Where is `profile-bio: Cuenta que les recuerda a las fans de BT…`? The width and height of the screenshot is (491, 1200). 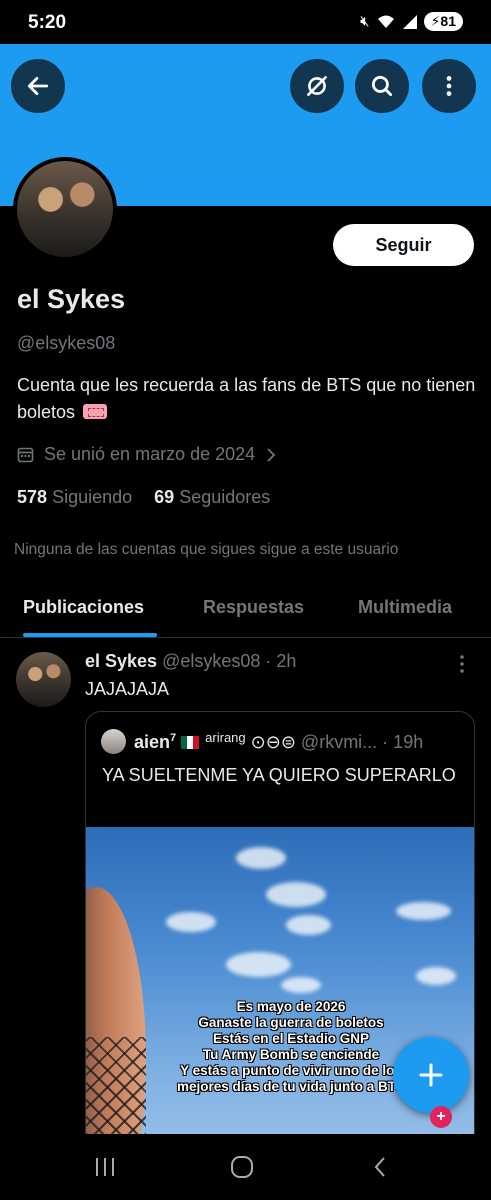 profile-bio: Cuenta que les recuerda a las fans de BT… is located at coordinates (247, 399).